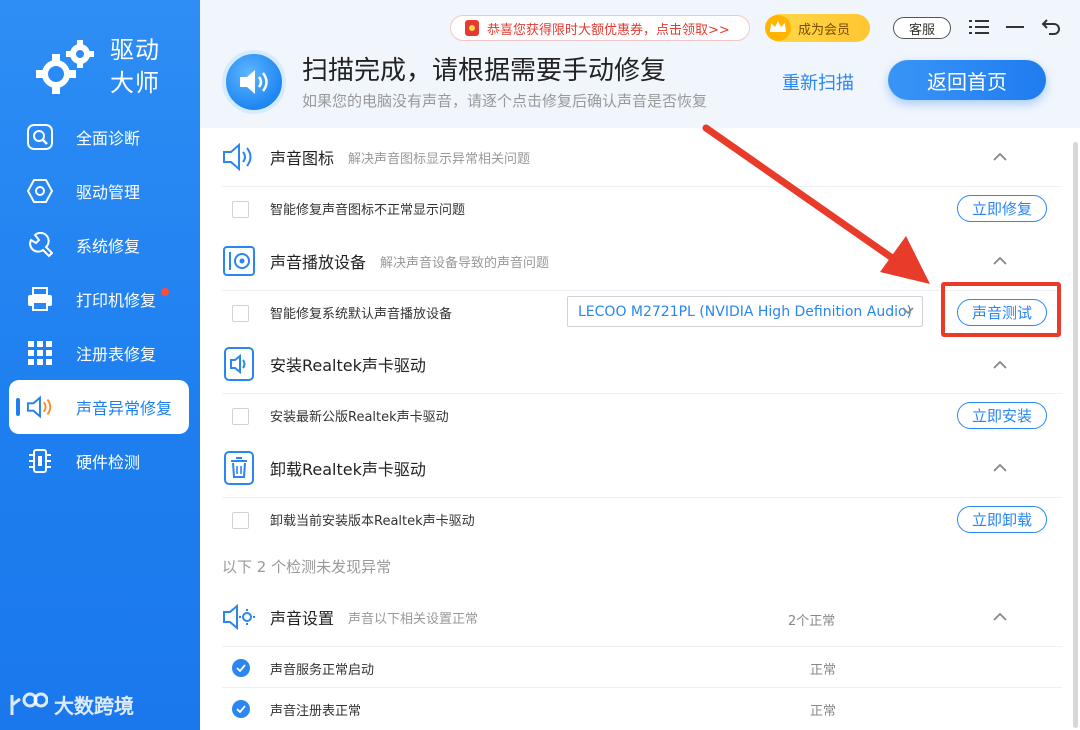  Describe the element at coordinates (465, 263) in the screenshot. I see `section-desc: 解决声音设备导致的声音问题` at that location.